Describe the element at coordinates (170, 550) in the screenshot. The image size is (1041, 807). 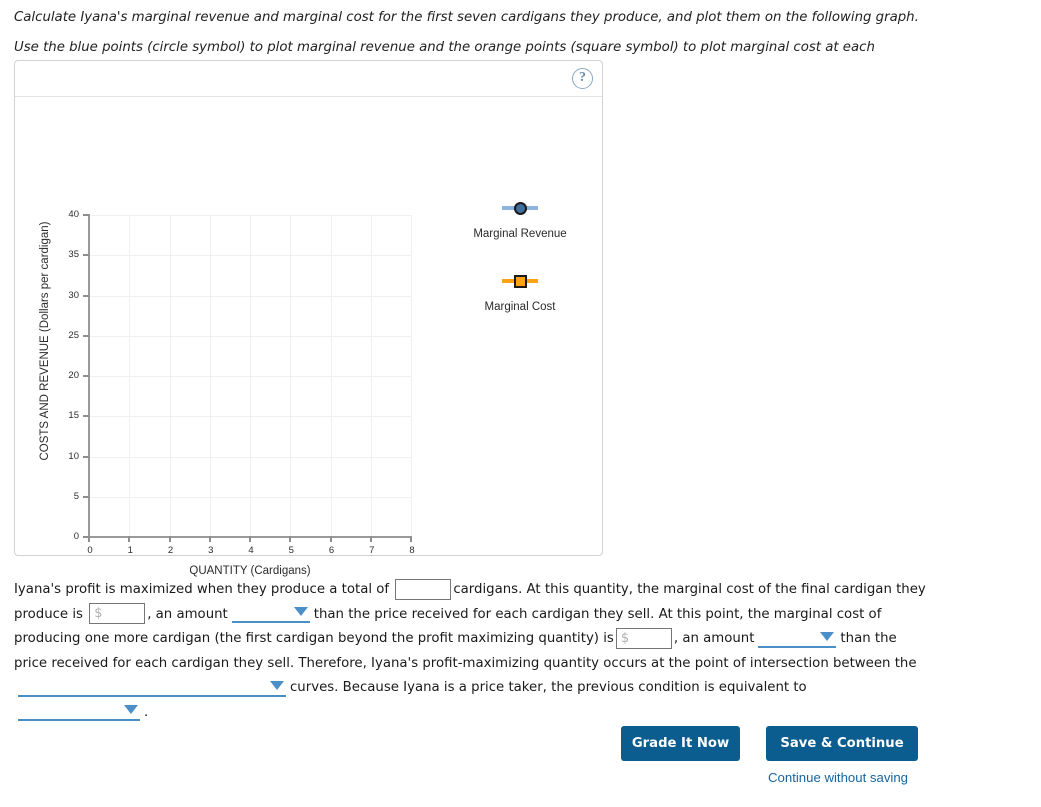
I see `x-axis-tick-label: 2` at that location.